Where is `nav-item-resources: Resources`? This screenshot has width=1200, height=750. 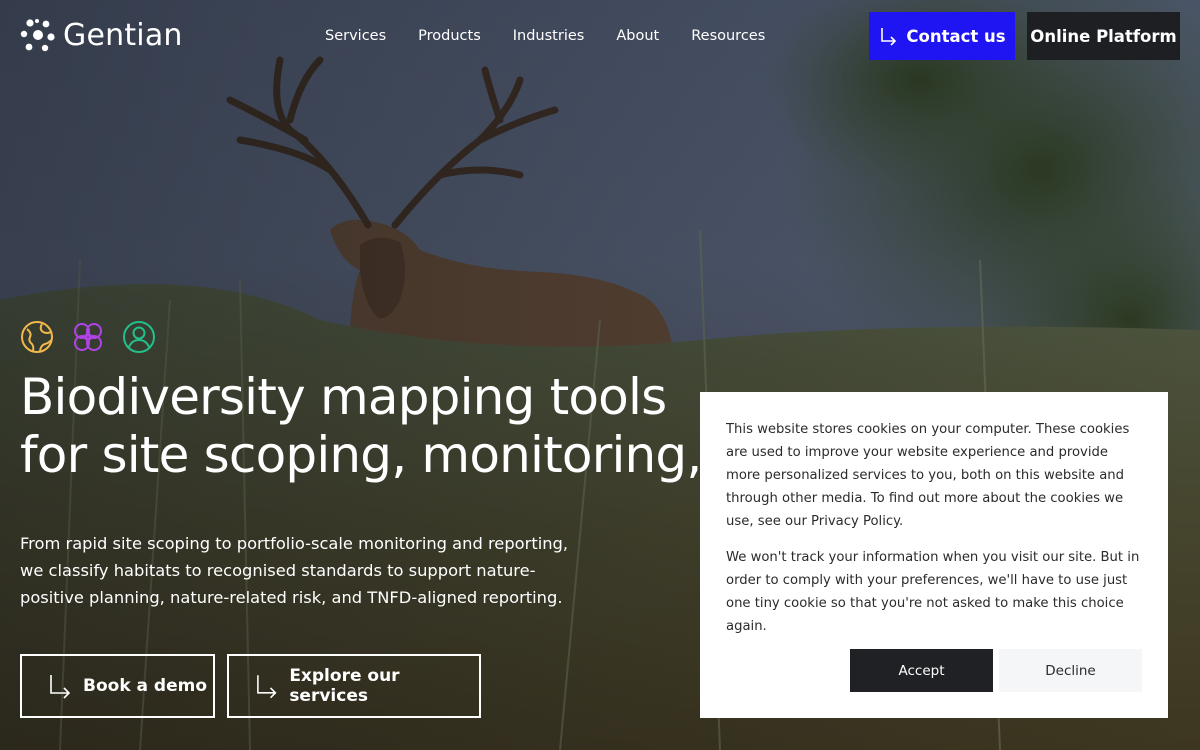
nav-item-resources: Resources is located at coordinates (728, 36).